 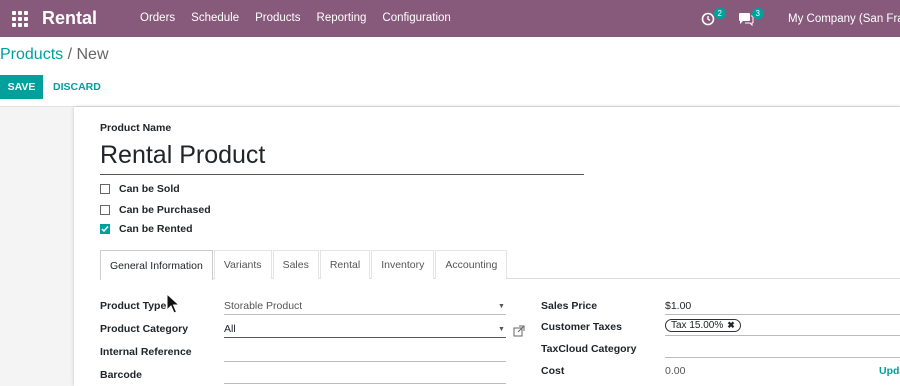 What do you see at coordinates (403, 264) in the screenshot?
I see `tab-inventory: Inventory` at bounding box center [403, 264].